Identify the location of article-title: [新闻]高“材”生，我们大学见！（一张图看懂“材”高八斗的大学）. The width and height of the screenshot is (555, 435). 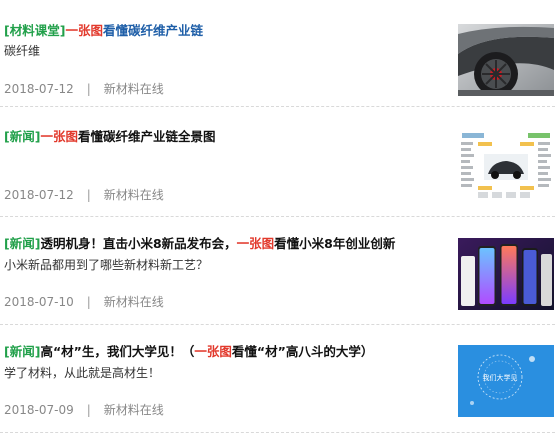
(224, 352).